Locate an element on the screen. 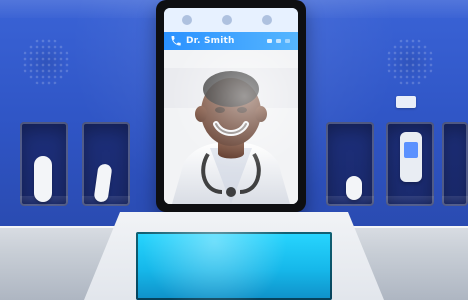 This screenshot has height=300, width=468. call-header: Dr. Smith is located at coordinates (231, 41).